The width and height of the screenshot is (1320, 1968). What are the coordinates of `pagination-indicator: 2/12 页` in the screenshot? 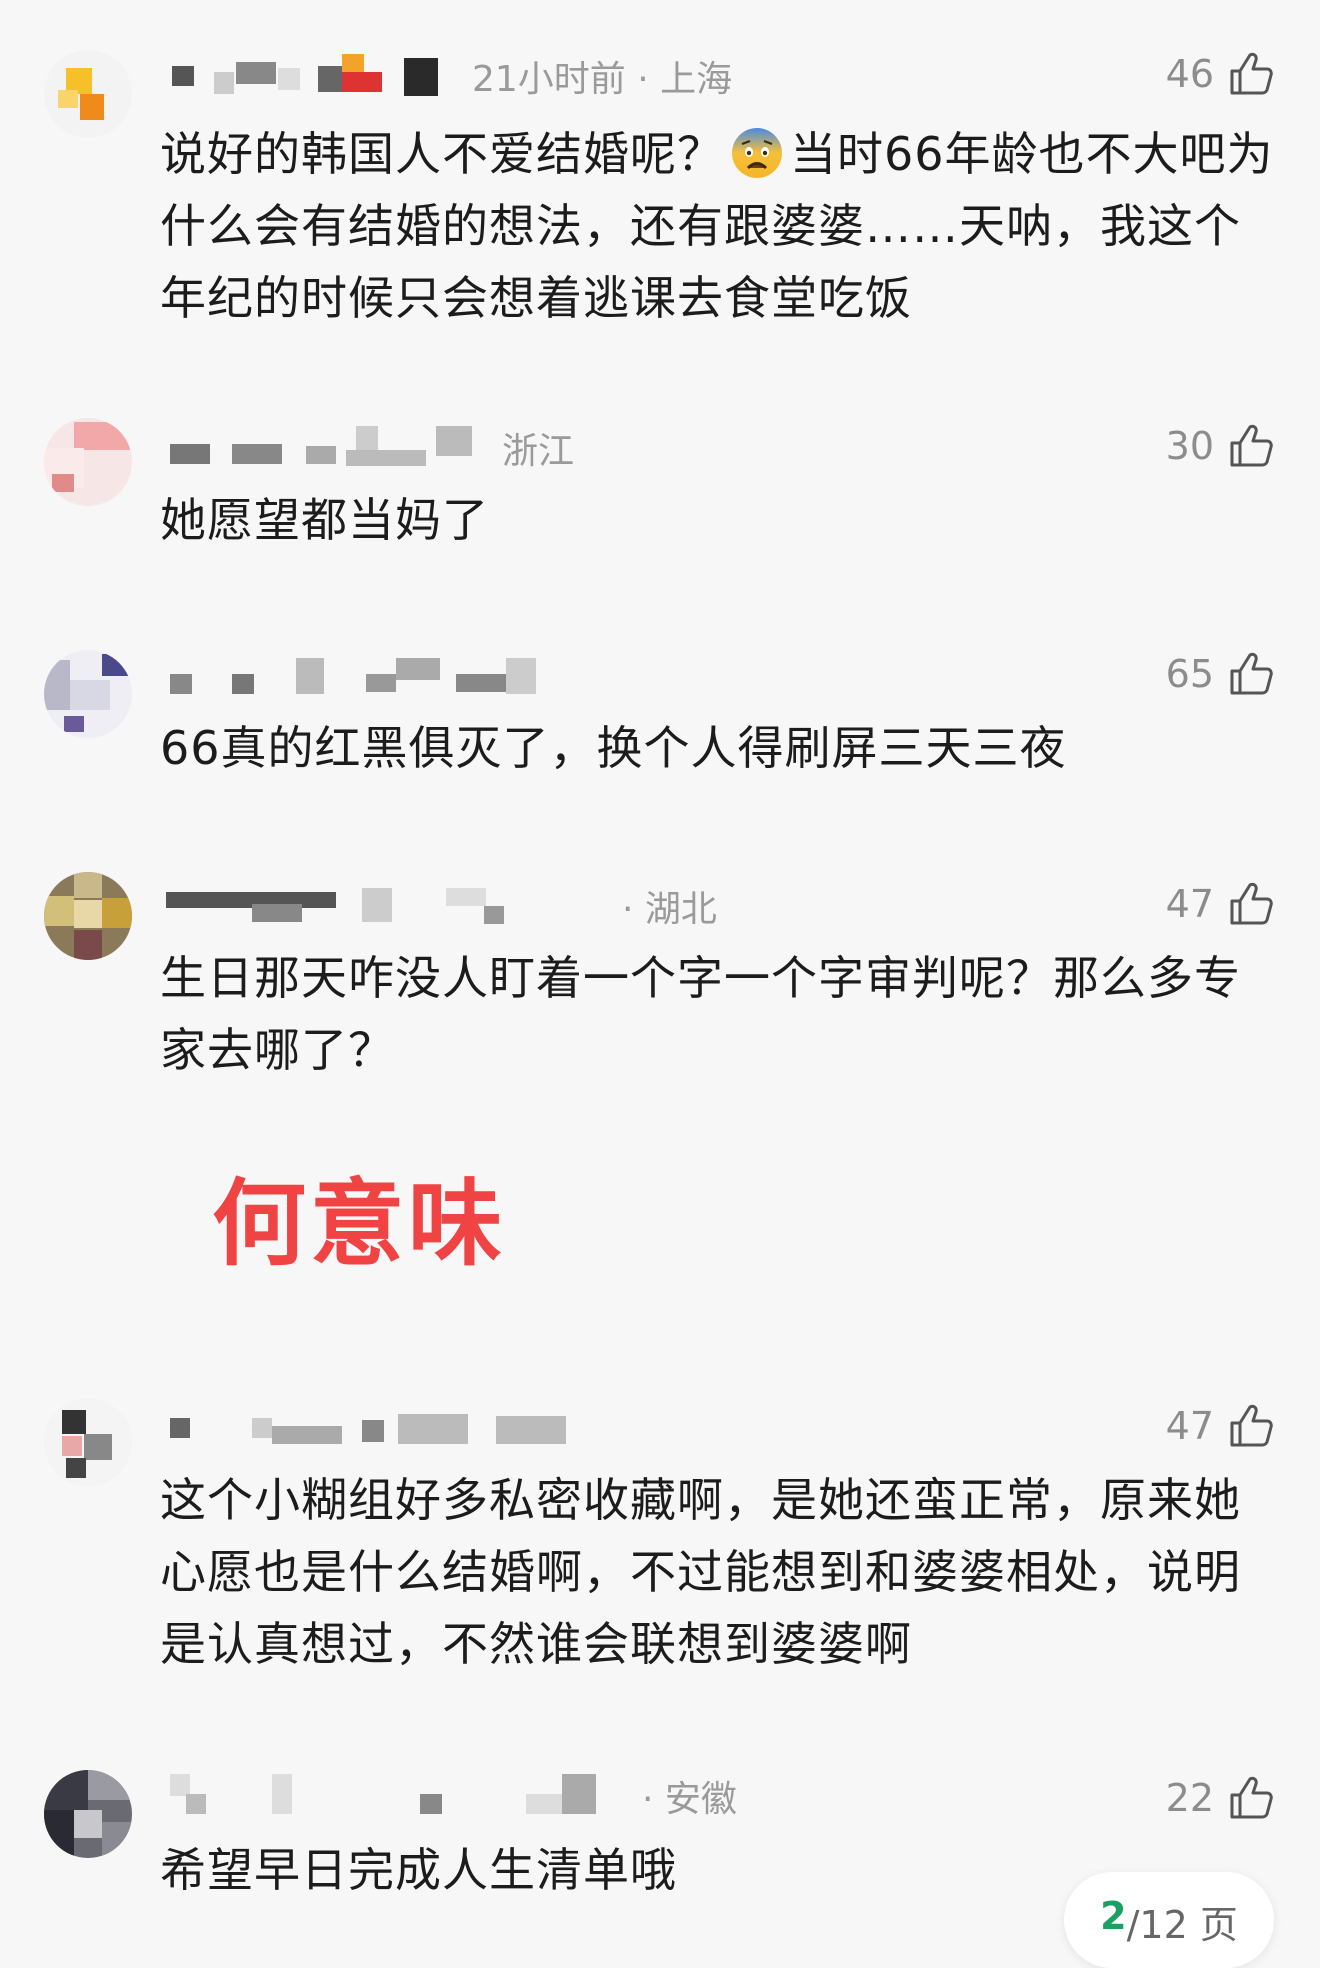 It's located at (1169, 1920).